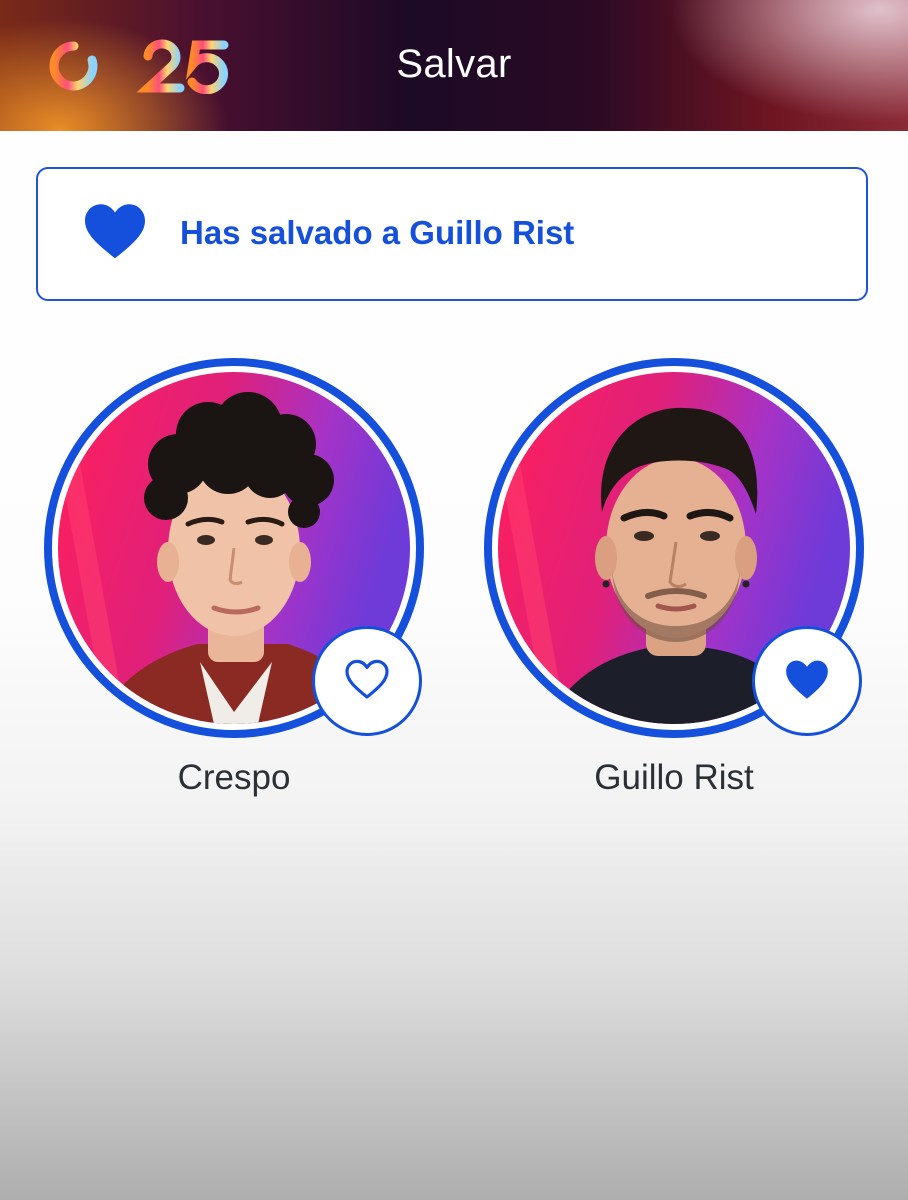 This screenshot has height=1200, width=908. I want to click on app-header: Salvar, so click(454, 65).